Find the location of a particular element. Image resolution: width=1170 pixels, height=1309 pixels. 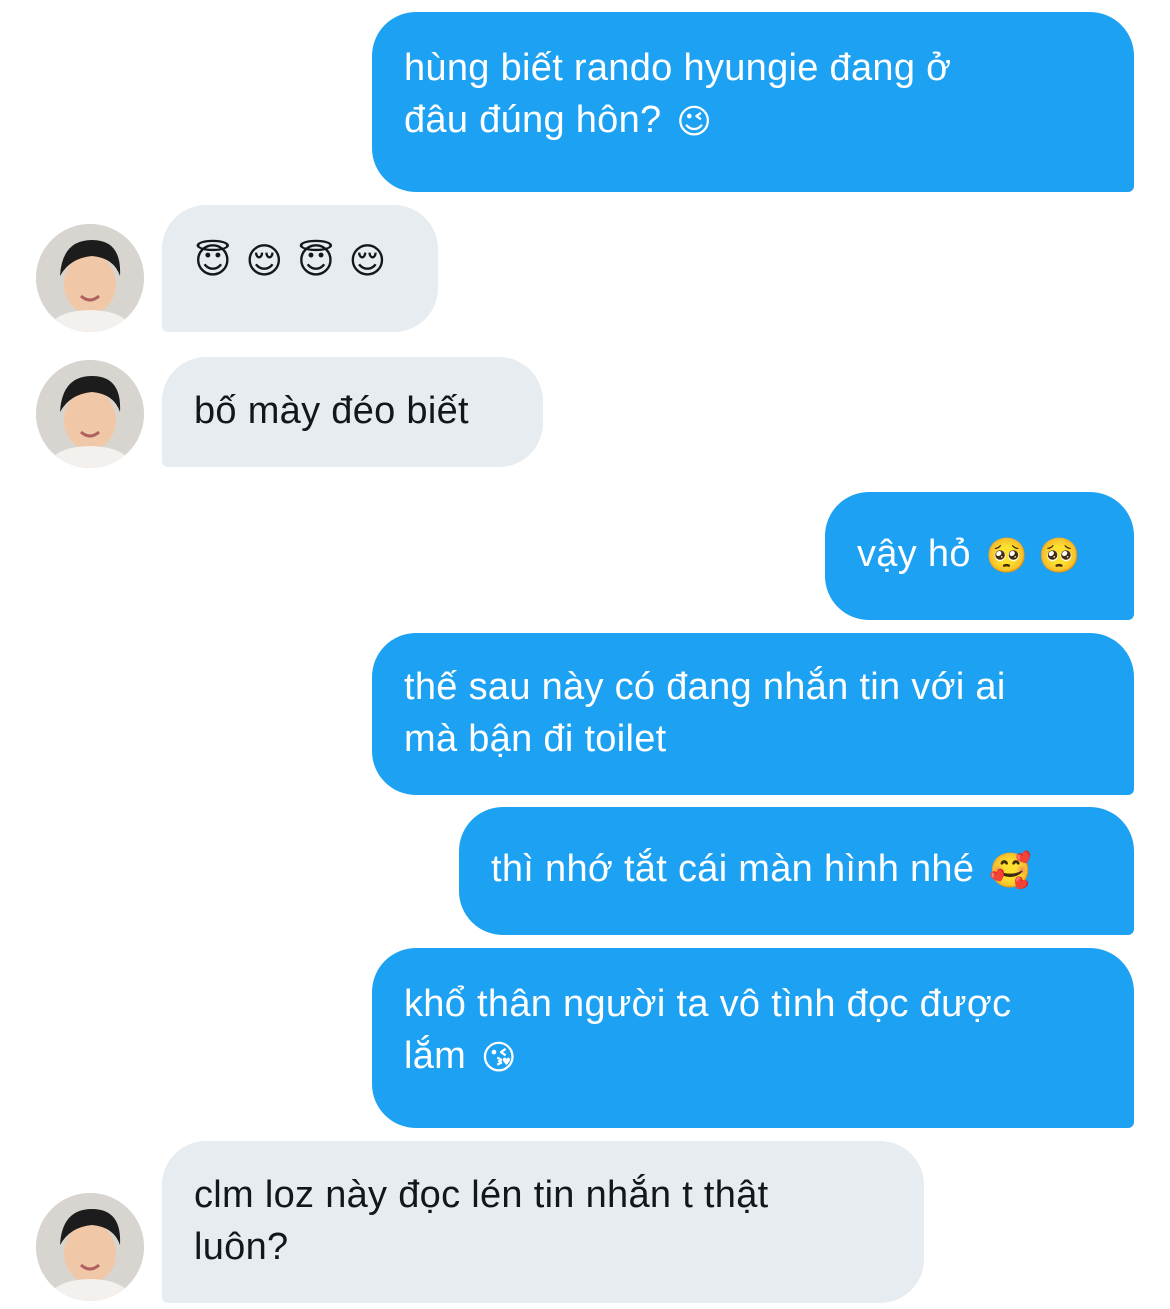

sent-message-bubble: thì nhớ tắt cái màn hình nhé 🥰 is located at coordinates (796, 871).